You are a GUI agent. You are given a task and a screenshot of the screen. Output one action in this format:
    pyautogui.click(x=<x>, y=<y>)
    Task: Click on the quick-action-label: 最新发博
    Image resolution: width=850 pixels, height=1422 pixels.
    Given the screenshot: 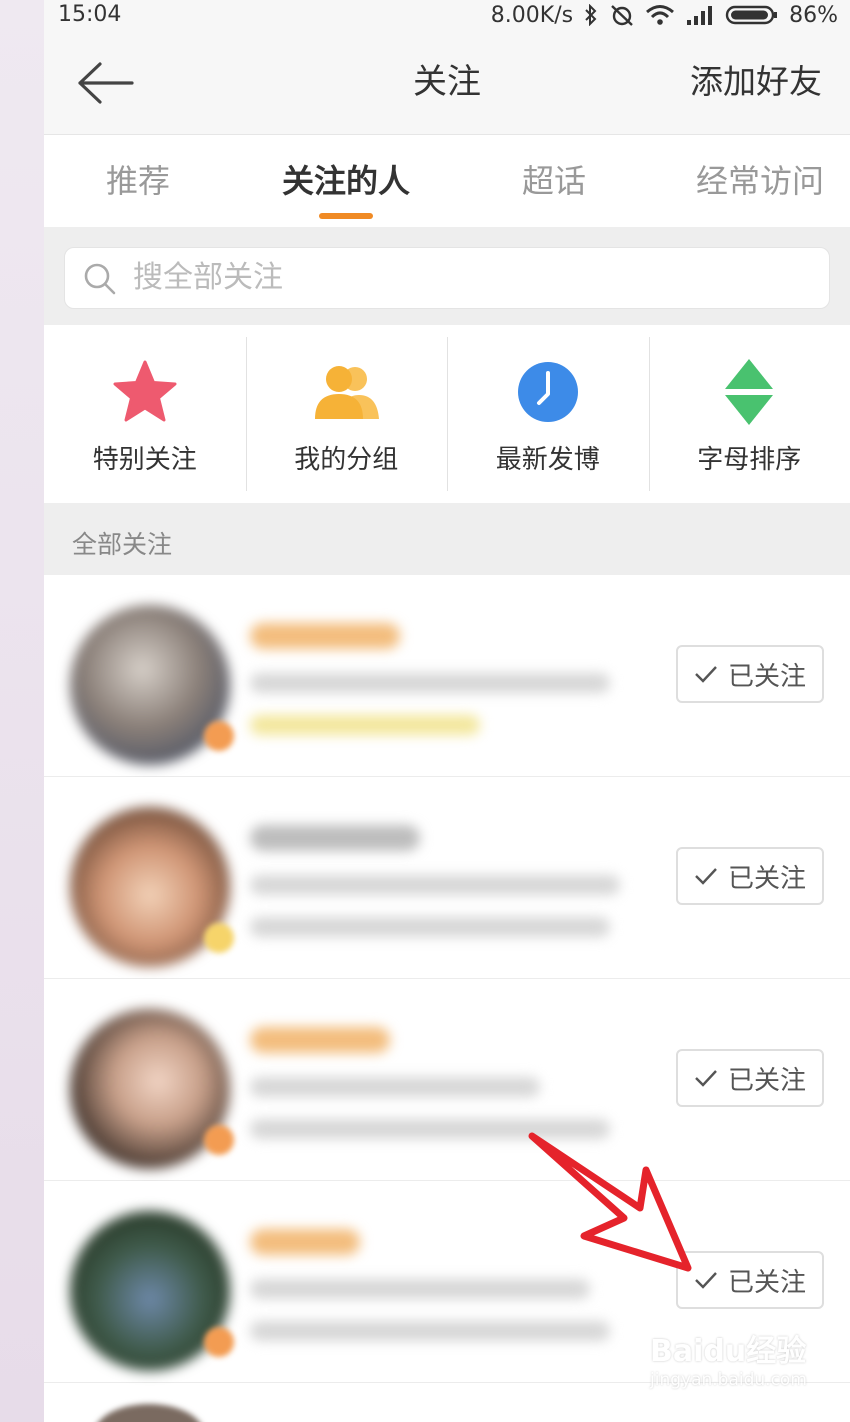 What is the action you would take?
    pyautogui.click(x=547, y=460)
    